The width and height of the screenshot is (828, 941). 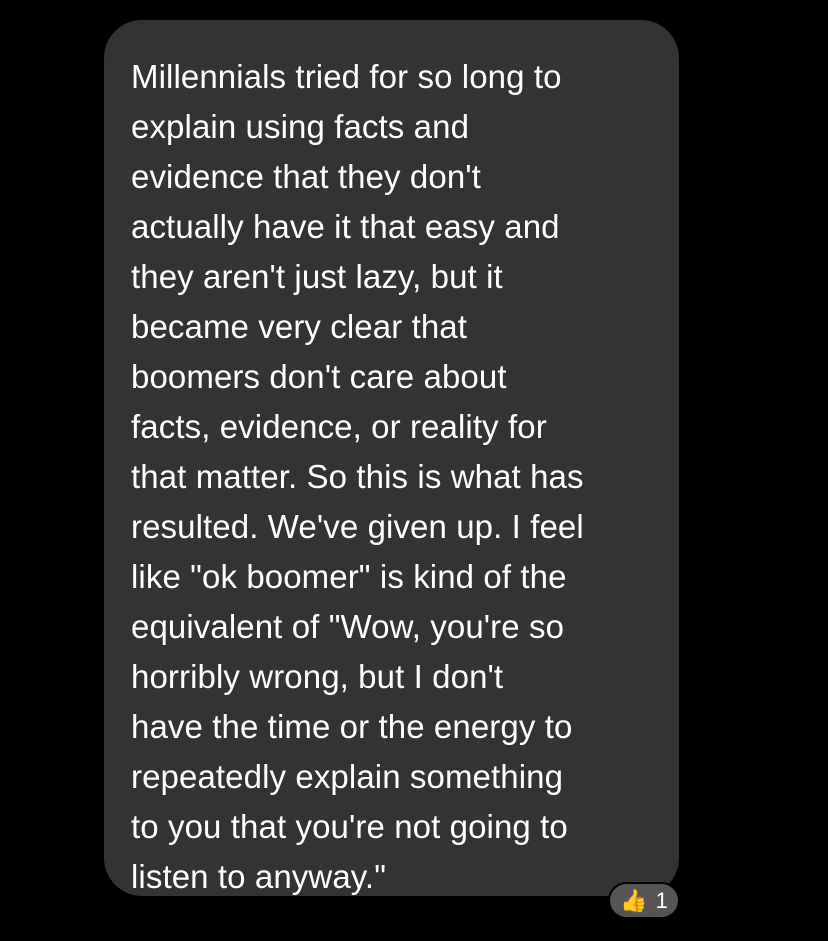 I want to click on message-line: boomers don't care about, so click(x=319, y=376).